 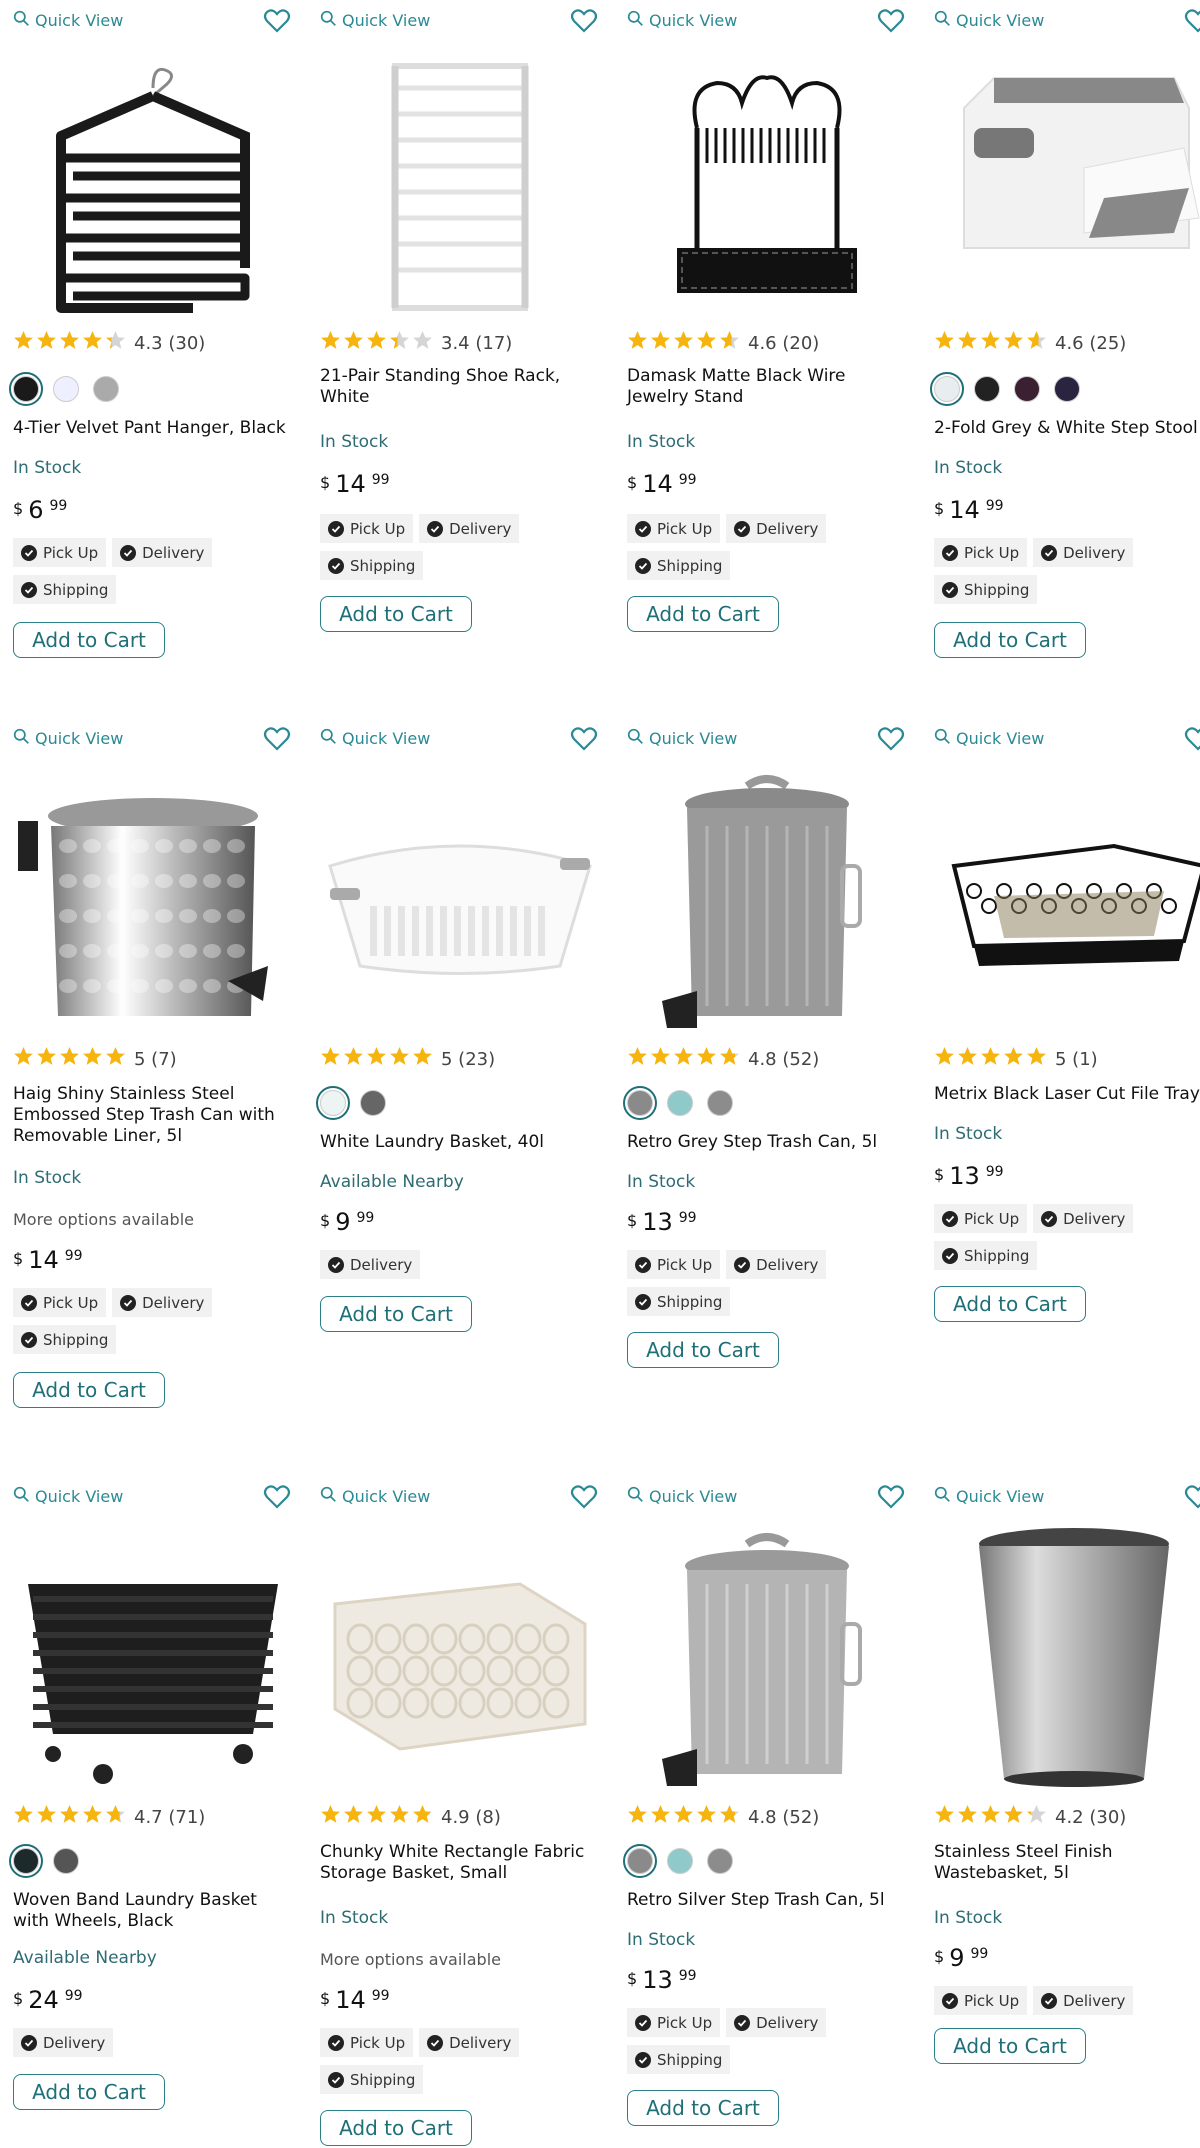 I want to click on product-title: 2-Fold Grey & White Step Stool, so click(x=1067, y=428).